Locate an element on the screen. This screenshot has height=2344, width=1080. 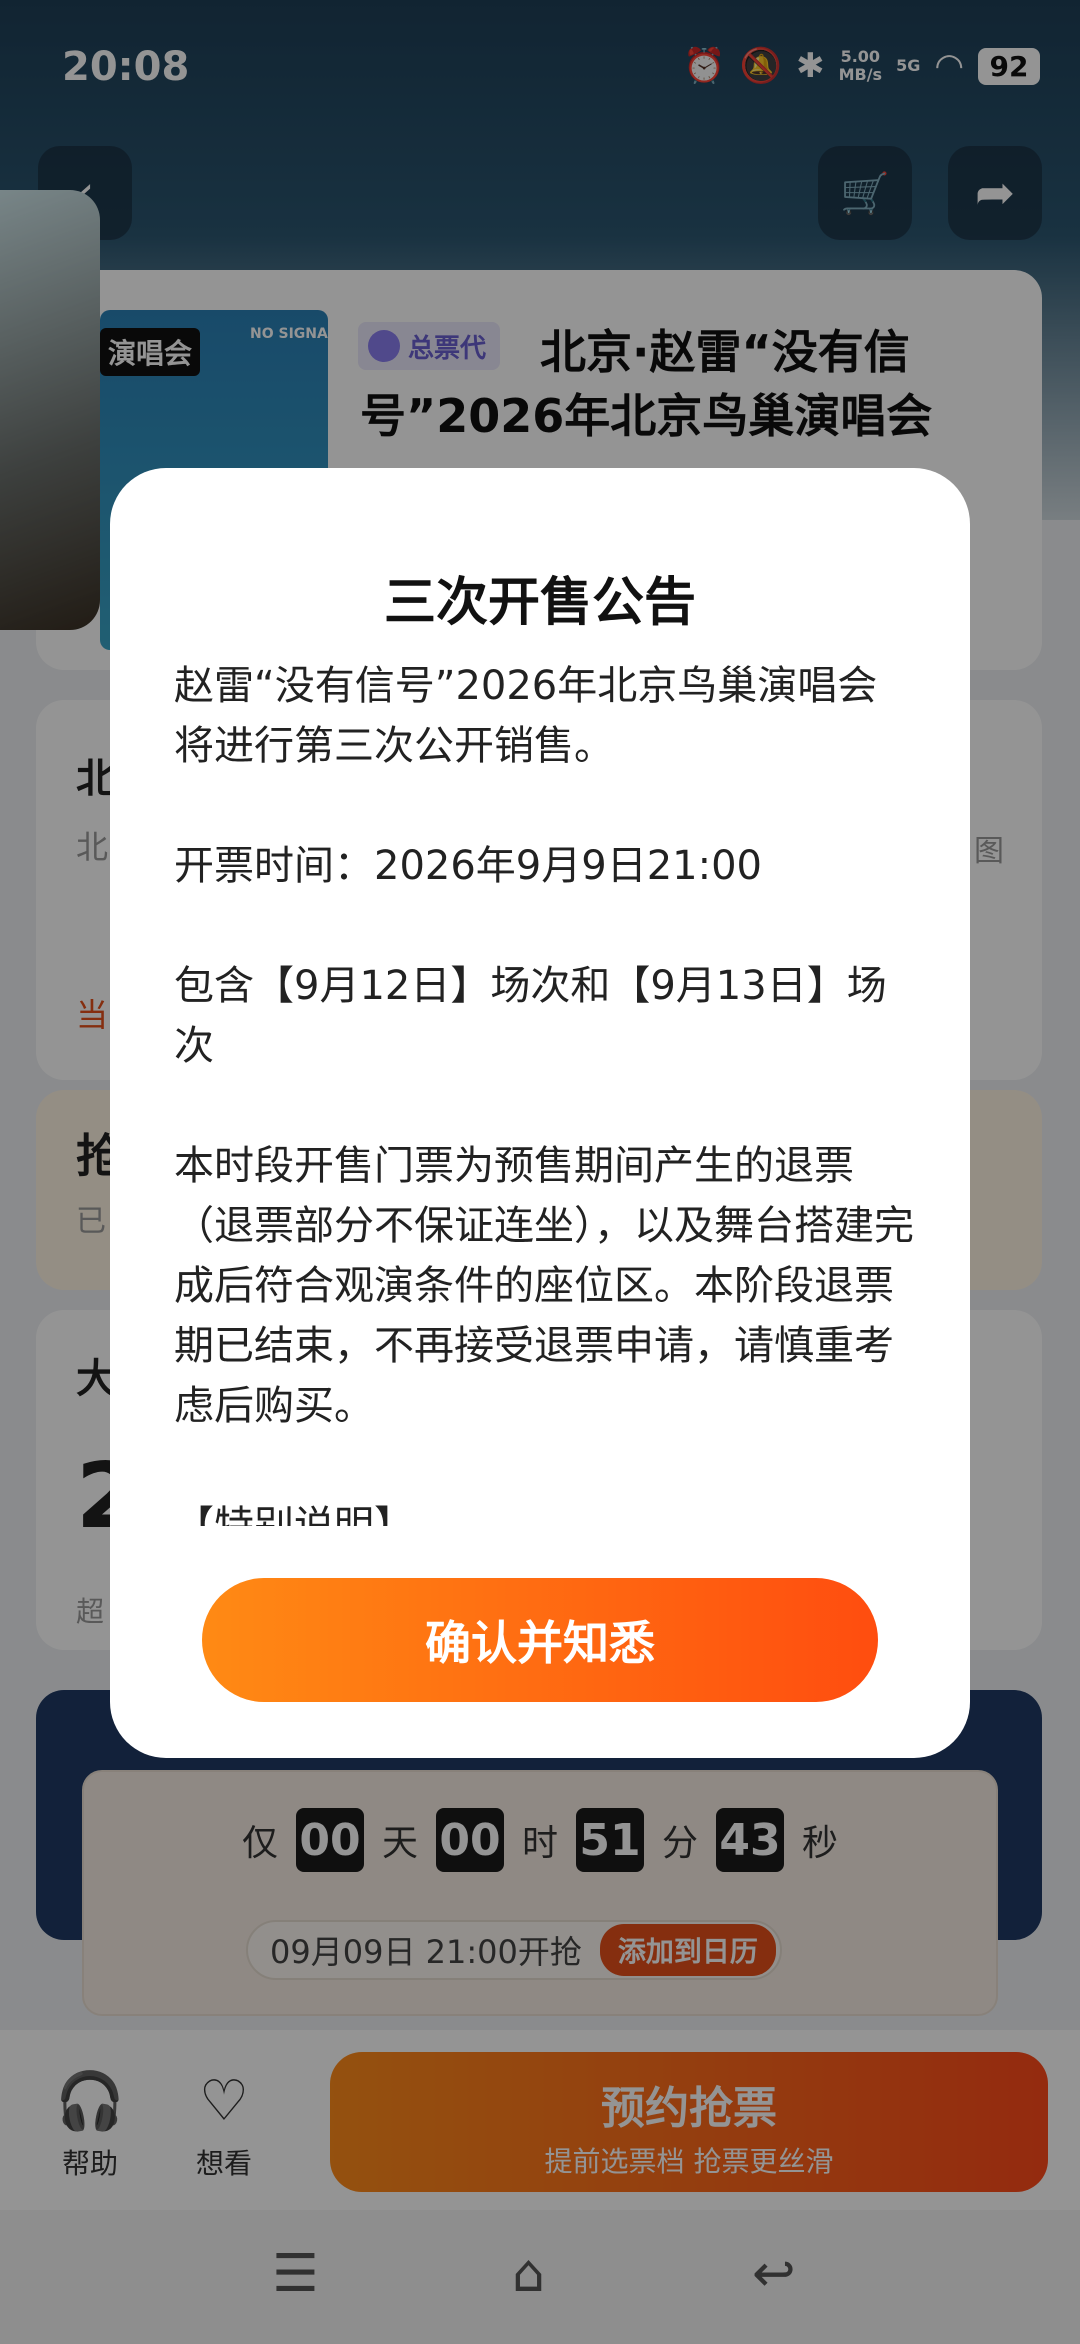
dialog-paragraph: 开票时间：2026年9月9日21:00 is located at coordinates (468, 866).